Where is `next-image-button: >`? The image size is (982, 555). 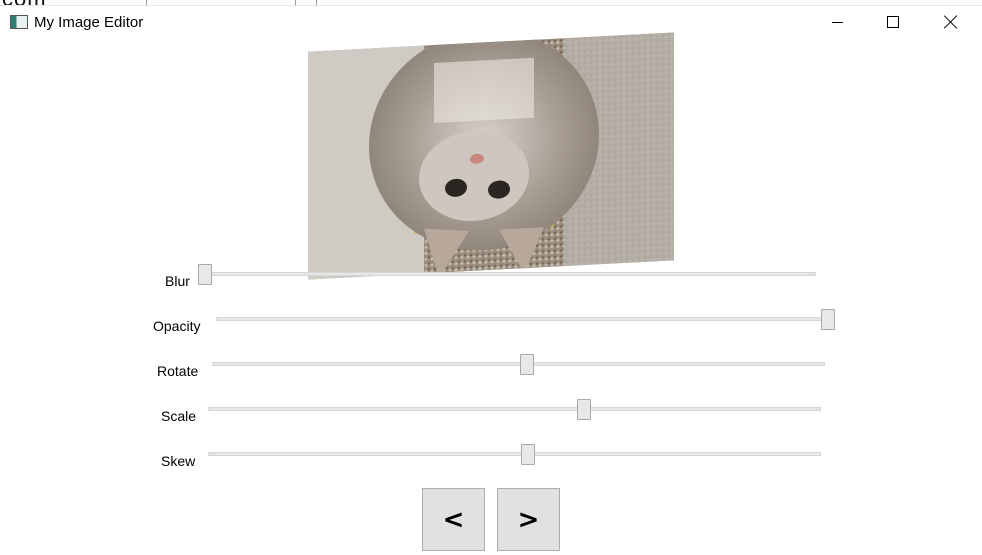
next-image-button: > is located at coordinates (528, 519).